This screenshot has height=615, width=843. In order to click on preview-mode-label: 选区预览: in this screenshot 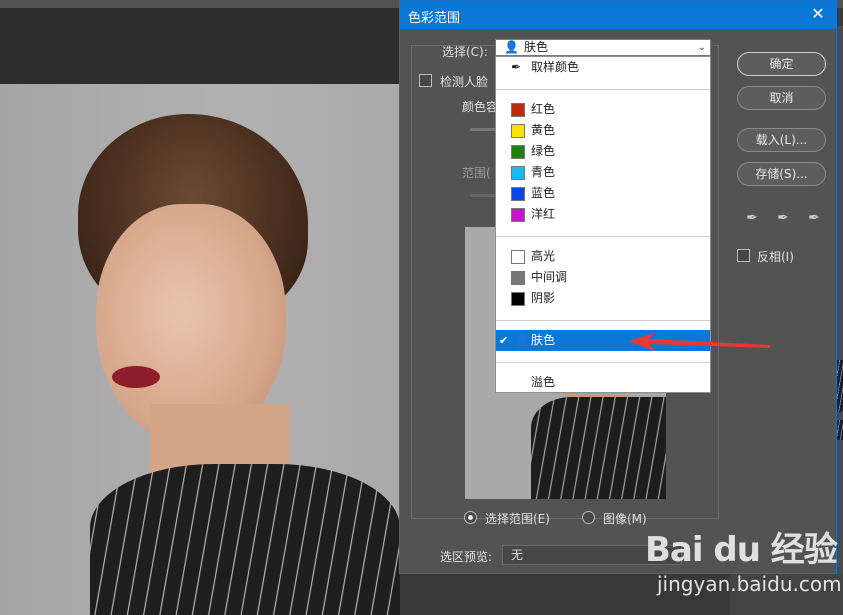, I will do `click(466, 557)`.